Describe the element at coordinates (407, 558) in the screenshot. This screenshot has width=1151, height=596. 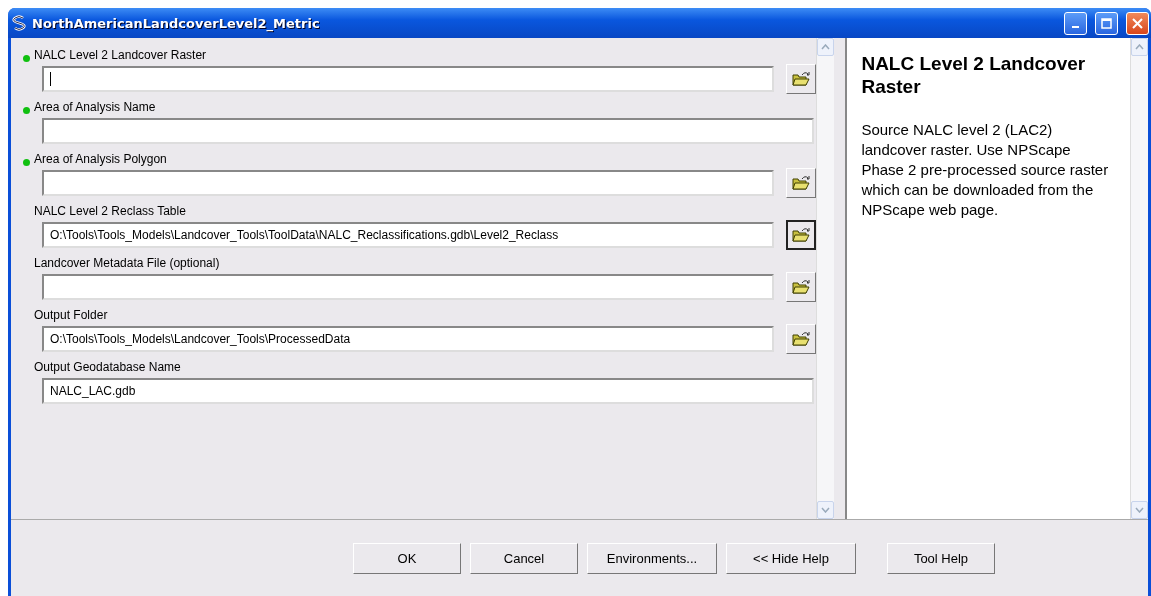
I see `dialog-button: OK` at that location.